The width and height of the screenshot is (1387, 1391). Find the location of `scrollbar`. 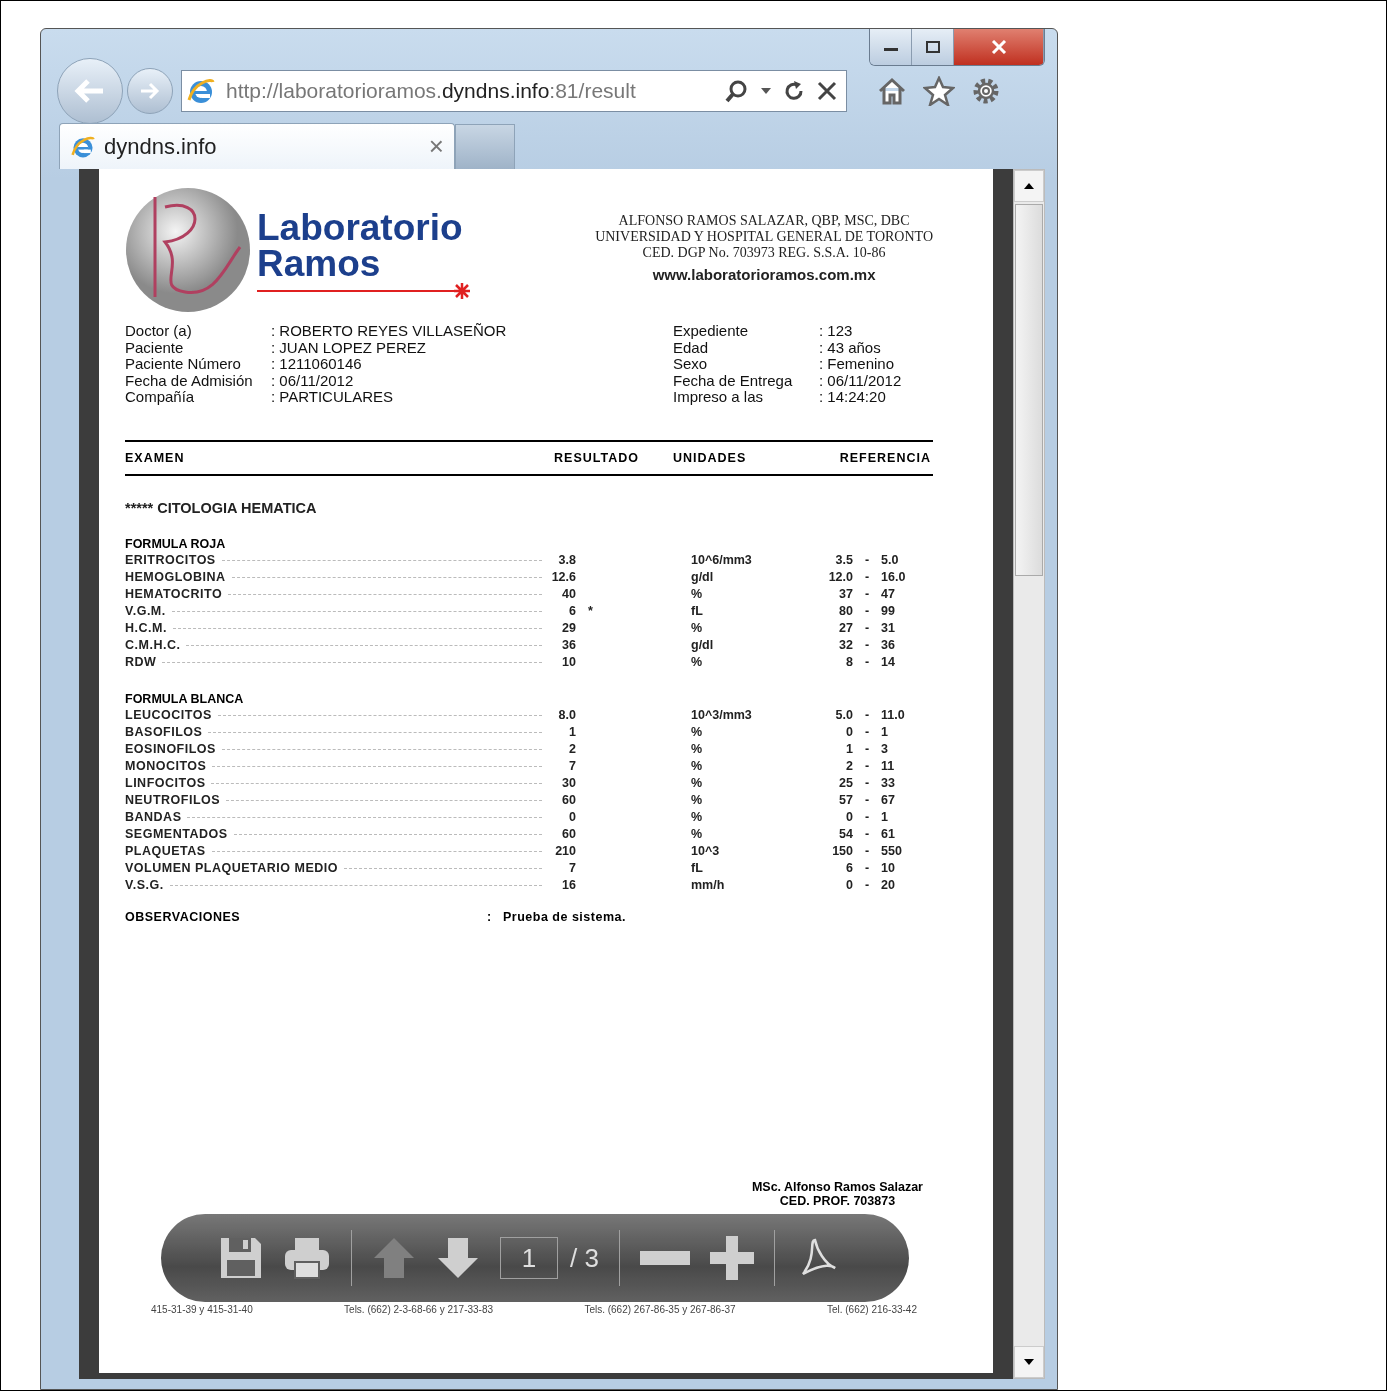

scrollbar is located at coordinates (1029, 774).